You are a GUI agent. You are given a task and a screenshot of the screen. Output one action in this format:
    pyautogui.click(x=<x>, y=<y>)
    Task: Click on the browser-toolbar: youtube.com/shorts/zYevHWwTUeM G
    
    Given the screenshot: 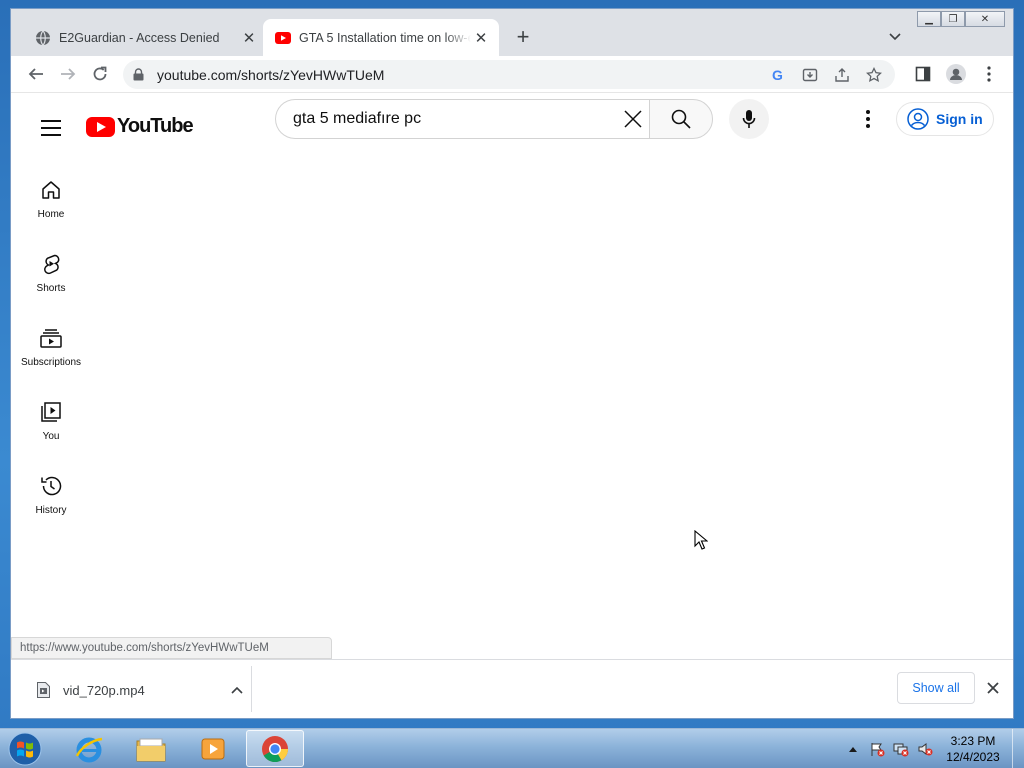 What is the action you would take?
    pyautogui.click(x=512, y=74)
    